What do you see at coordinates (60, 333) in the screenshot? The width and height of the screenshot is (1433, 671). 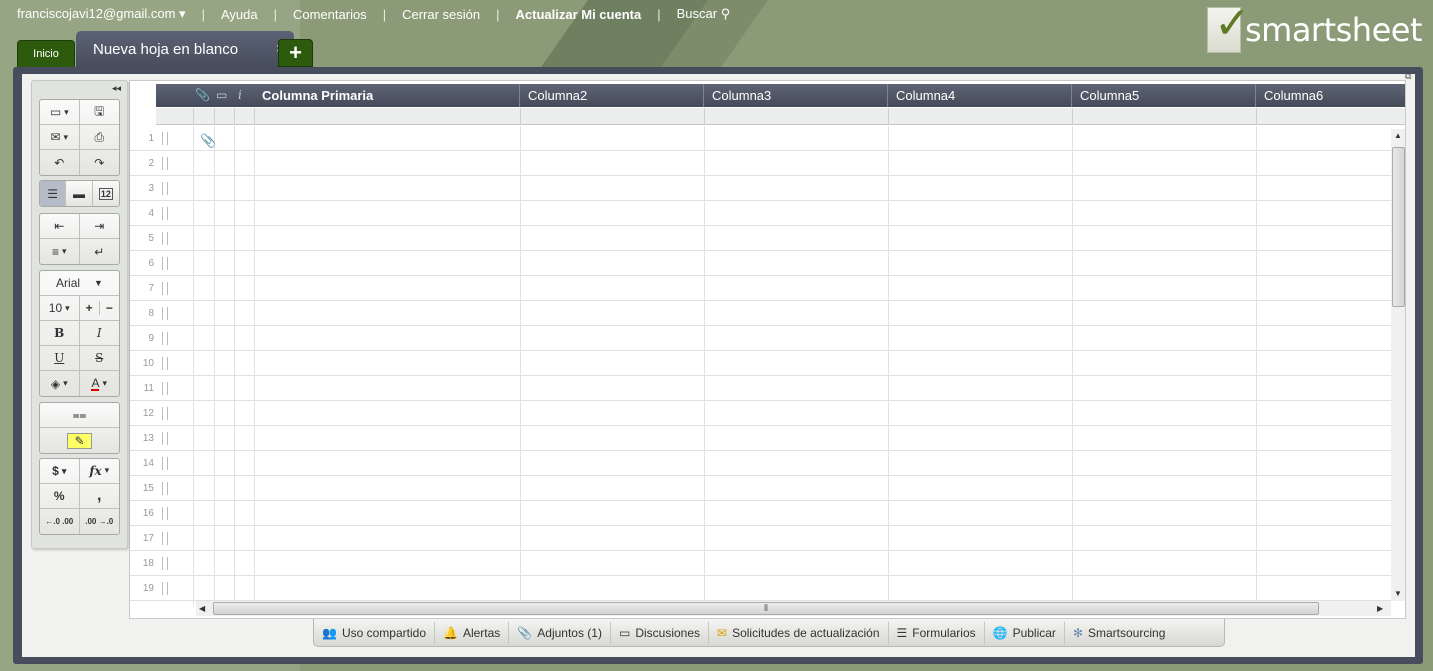 I see `bold-button: B` at bounding box center [60, 333].